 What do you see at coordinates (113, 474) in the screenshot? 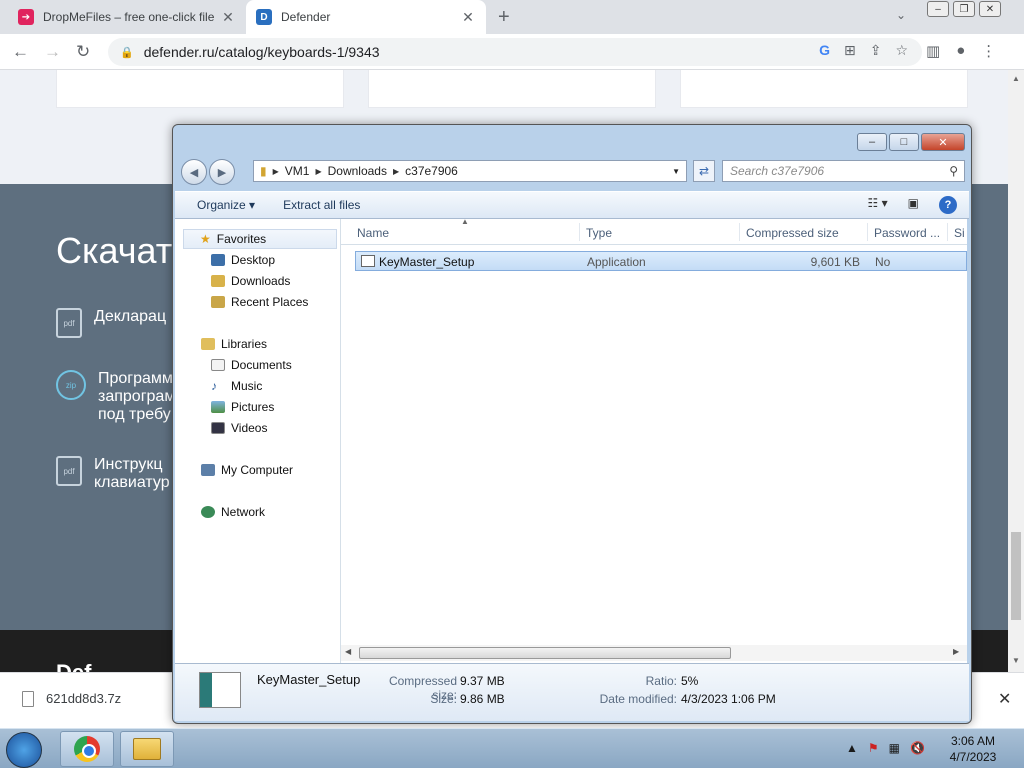
I see `download-item: pdf Инструкц клавиатур` at bounding box center [113, 474].